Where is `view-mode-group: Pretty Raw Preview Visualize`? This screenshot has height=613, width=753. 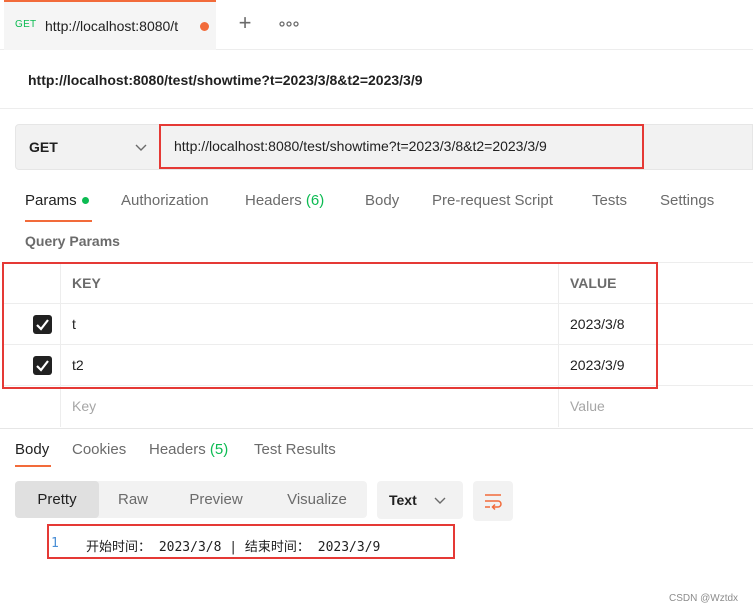 view-mode-group: Pretty Raw Preview Visualize is located at coordinates (191, 499).